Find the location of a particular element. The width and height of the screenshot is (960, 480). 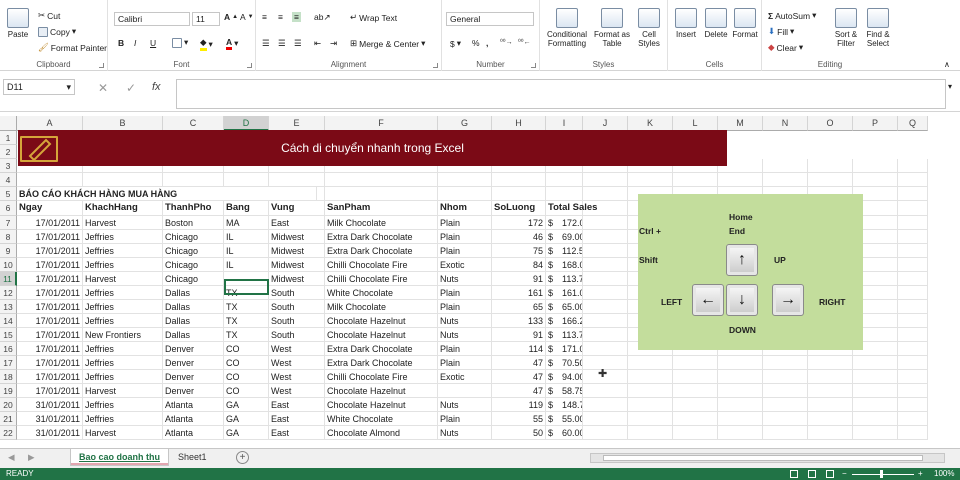

column-header: Q is located at coordinates (913, 123).